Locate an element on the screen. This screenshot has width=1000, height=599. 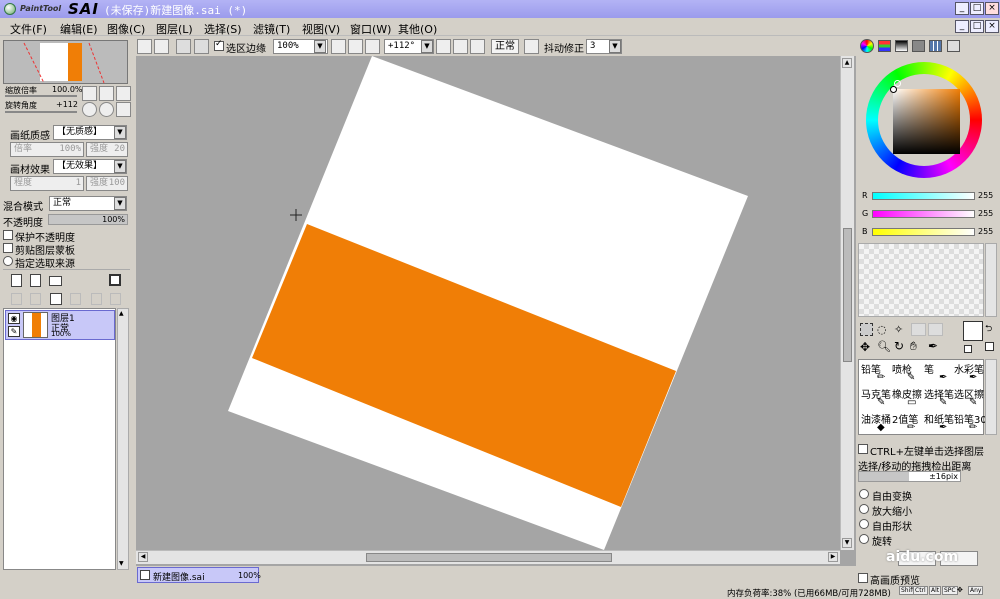
g-slider is located at coordinates (923, 214).